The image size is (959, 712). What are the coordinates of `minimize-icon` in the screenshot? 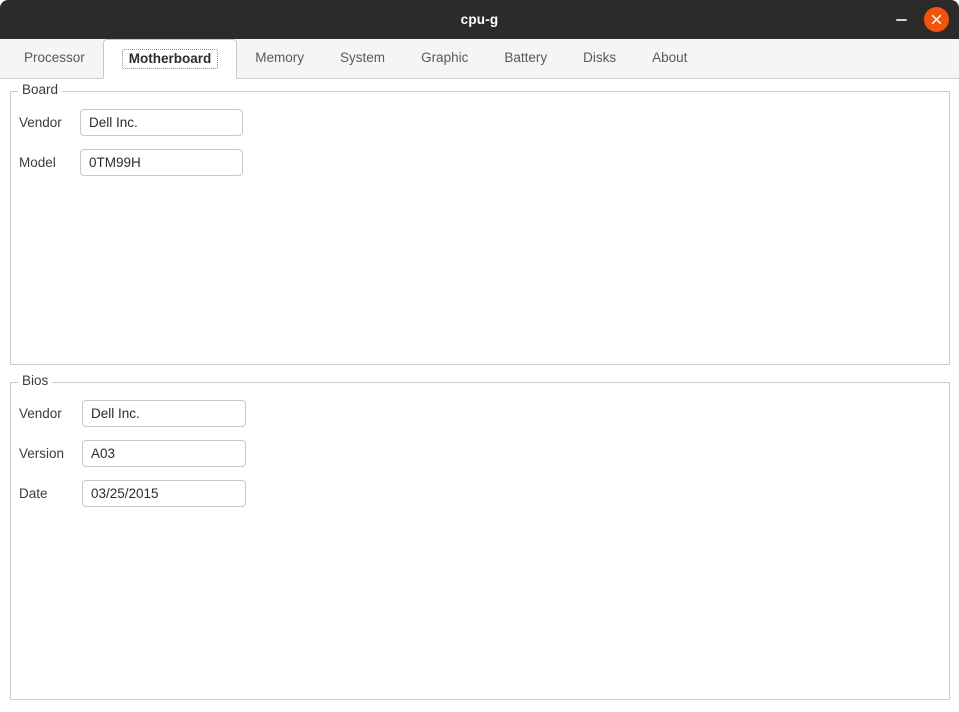 It's located at (901, 19).